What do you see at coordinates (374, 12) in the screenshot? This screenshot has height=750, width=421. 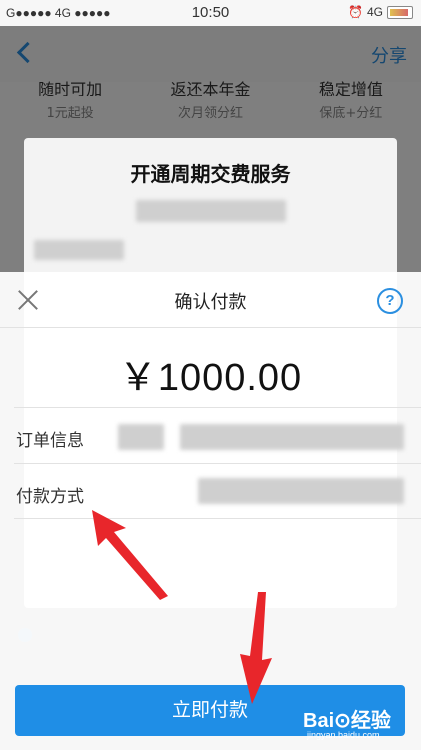 I see `network-type: 4G` at bounding box center [374, 12].